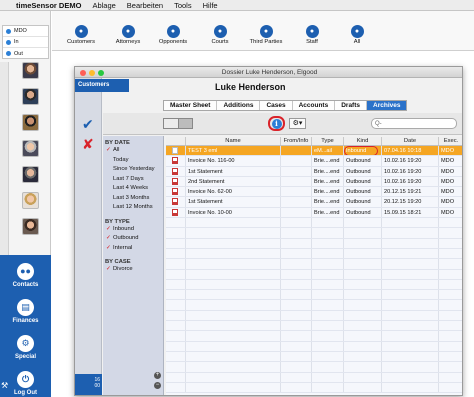  What do you see at coordinates (268, 72) in the screenshot?
I see `window-titlebar: Dossier Luke Henderson, Elgood` at bounding box center [268, 72].